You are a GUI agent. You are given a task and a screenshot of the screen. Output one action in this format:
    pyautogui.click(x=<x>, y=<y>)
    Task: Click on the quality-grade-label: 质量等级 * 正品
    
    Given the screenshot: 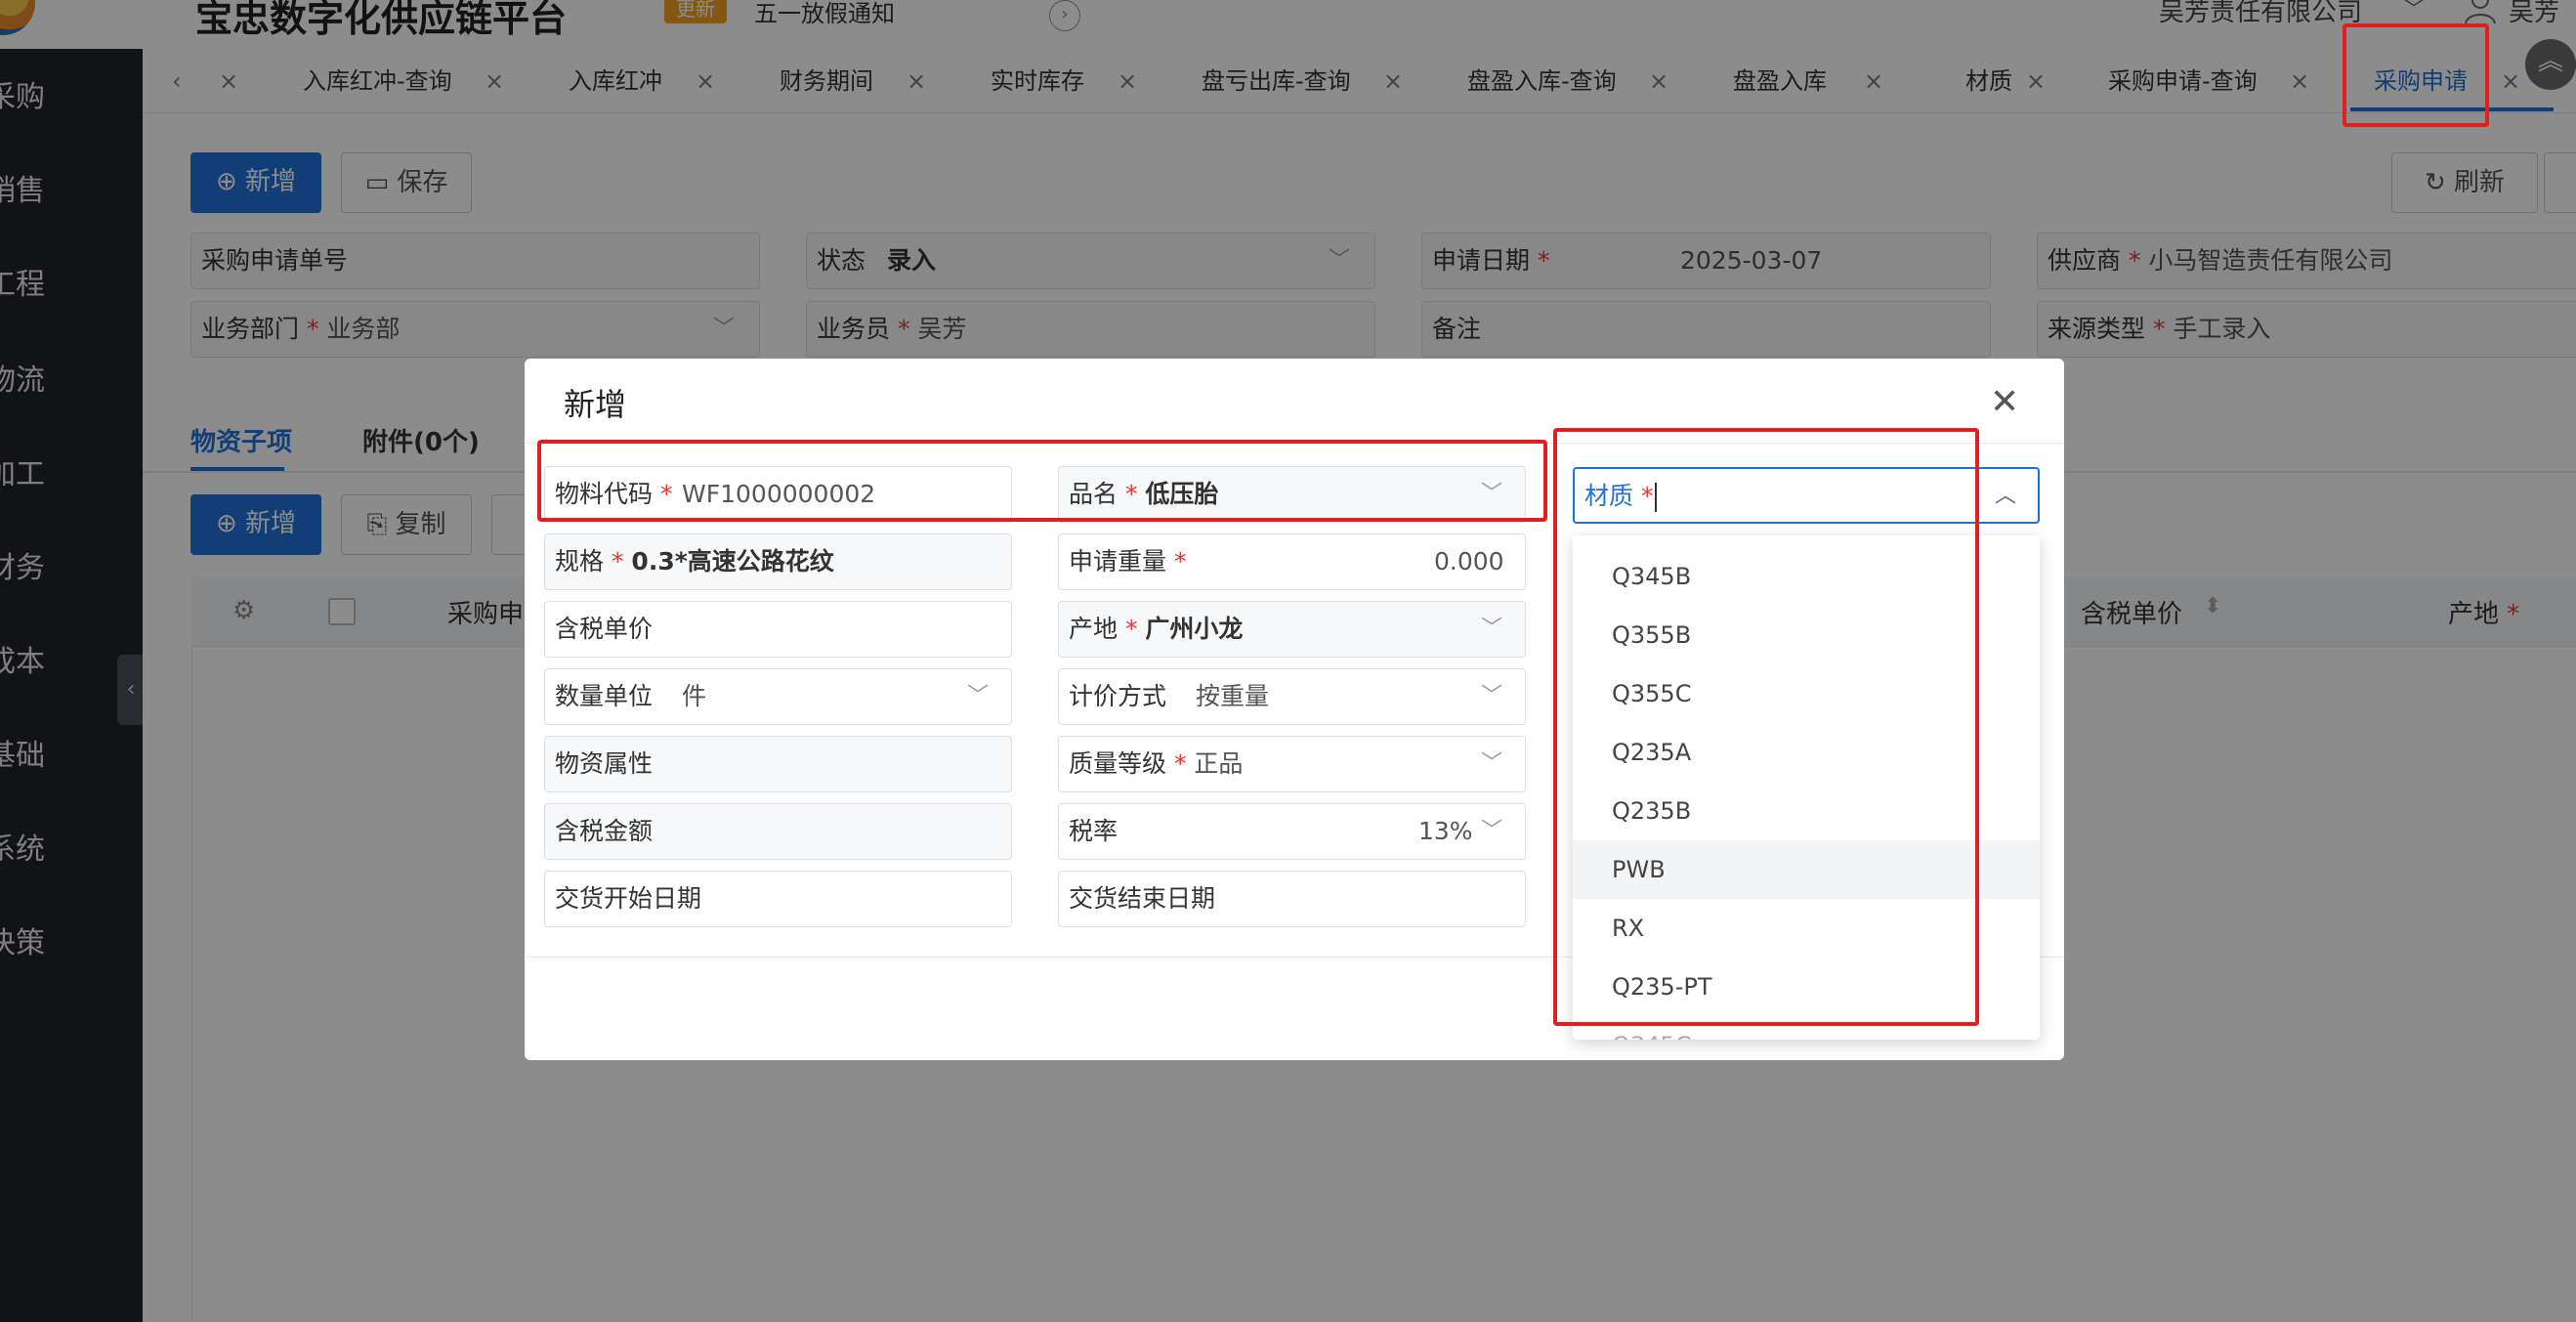 What is the action you would take?
    pyautogui.click(x=1156, y=763)
    